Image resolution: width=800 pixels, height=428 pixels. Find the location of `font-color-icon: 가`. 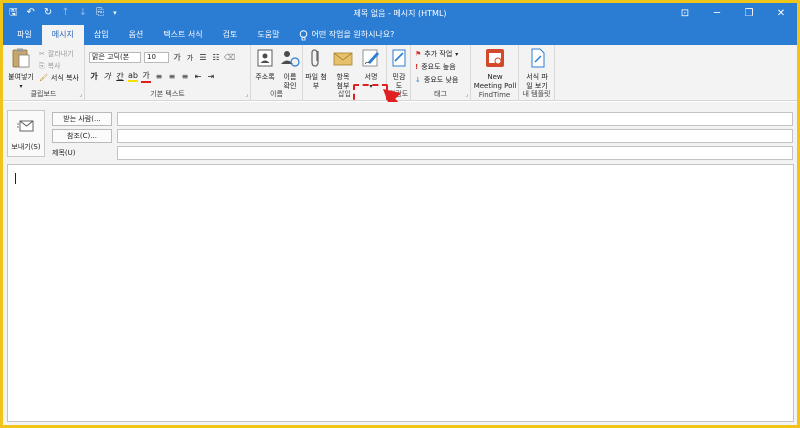

font-color-icon: 가 is located at coordinates (146, 76).